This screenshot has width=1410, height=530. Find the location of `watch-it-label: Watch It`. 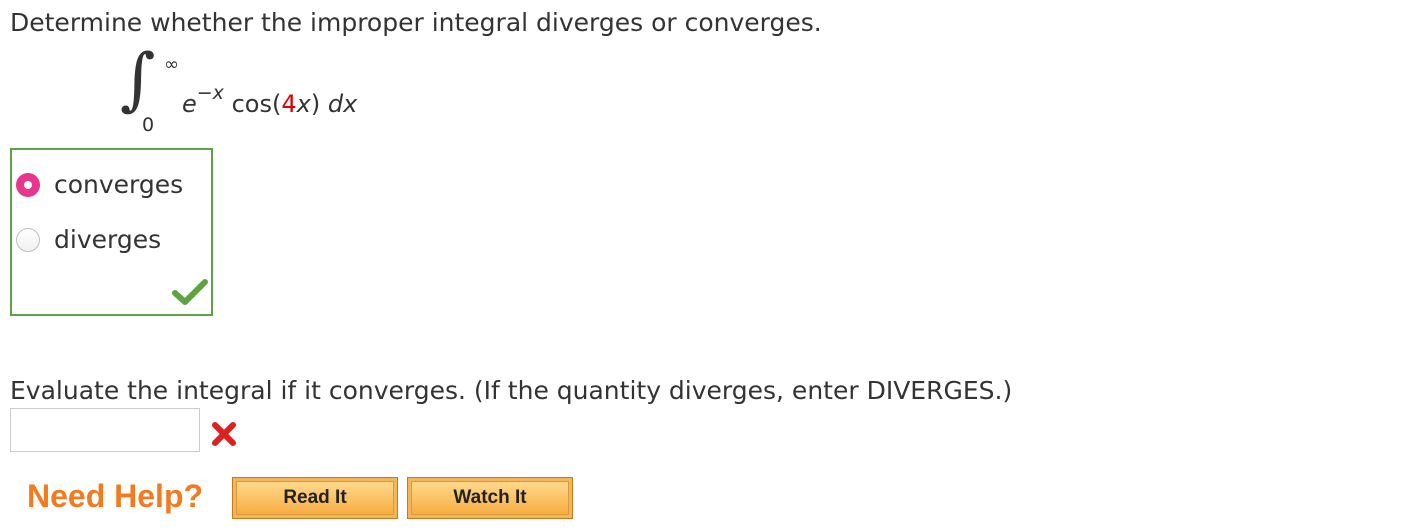

watch-it-label: Watch It is located at coordinates (490, 498).